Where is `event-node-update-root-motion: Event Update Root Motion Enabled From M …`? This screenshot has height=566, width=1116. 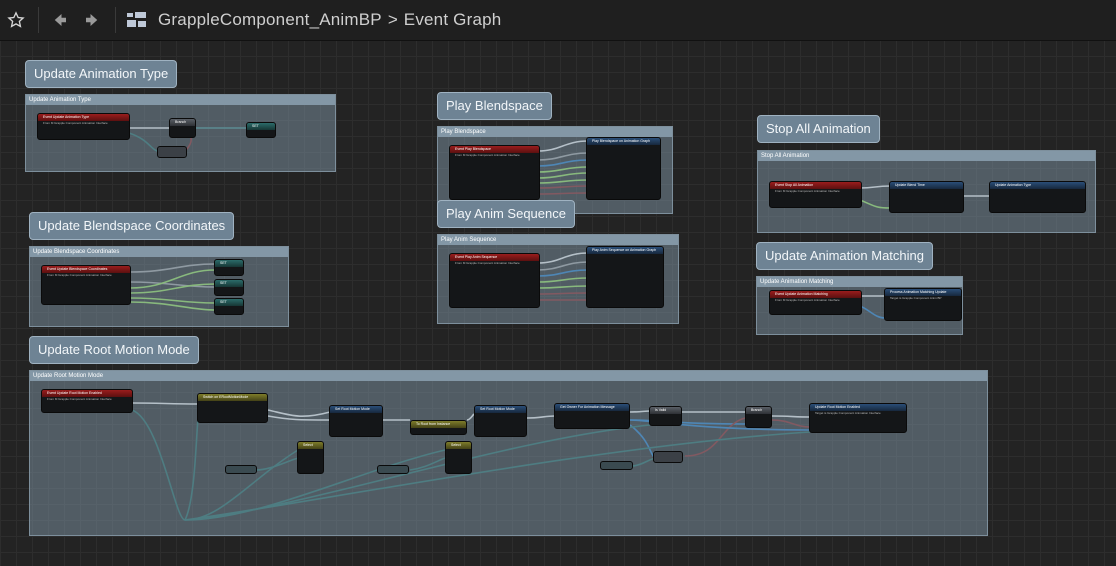
event-node-update-root-motion: Event Update Root Motion Enabled From M … is located at coordinates (87, 401).